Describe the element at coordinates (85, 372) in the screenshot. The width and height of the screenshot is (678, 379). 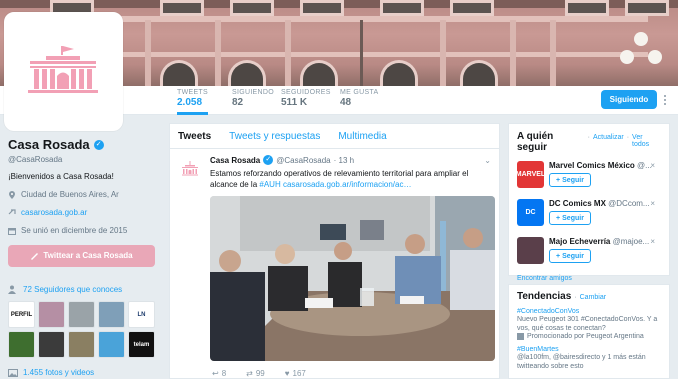
I see `photos-videos-link: 1.455 fotos y videos` at that location.